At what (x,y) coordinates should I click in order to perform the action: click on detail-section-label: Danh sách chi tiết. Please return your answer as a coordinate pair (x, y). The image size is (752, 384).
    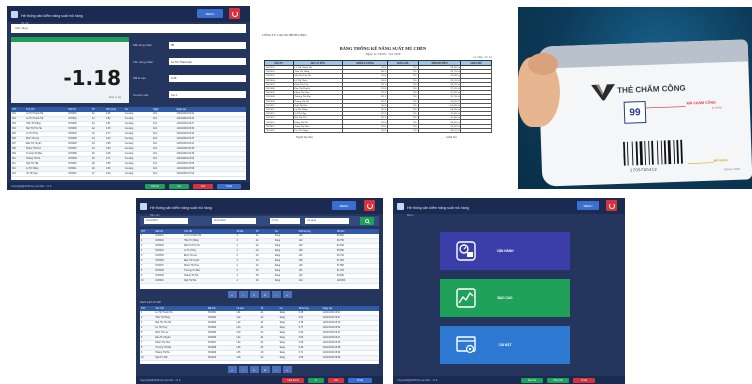
    Looking at the image, I should click on (150, 302).